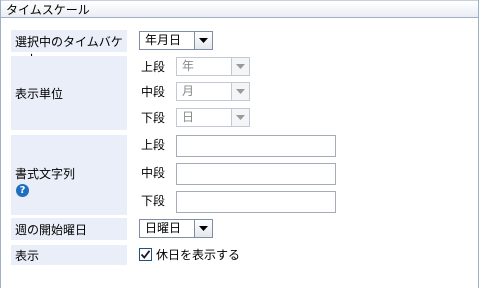 The image size is (479, 288). Describe the element at coordinates (163, 40) in the screenshot. I see `selected-bucket-value: 年月日` at that location.